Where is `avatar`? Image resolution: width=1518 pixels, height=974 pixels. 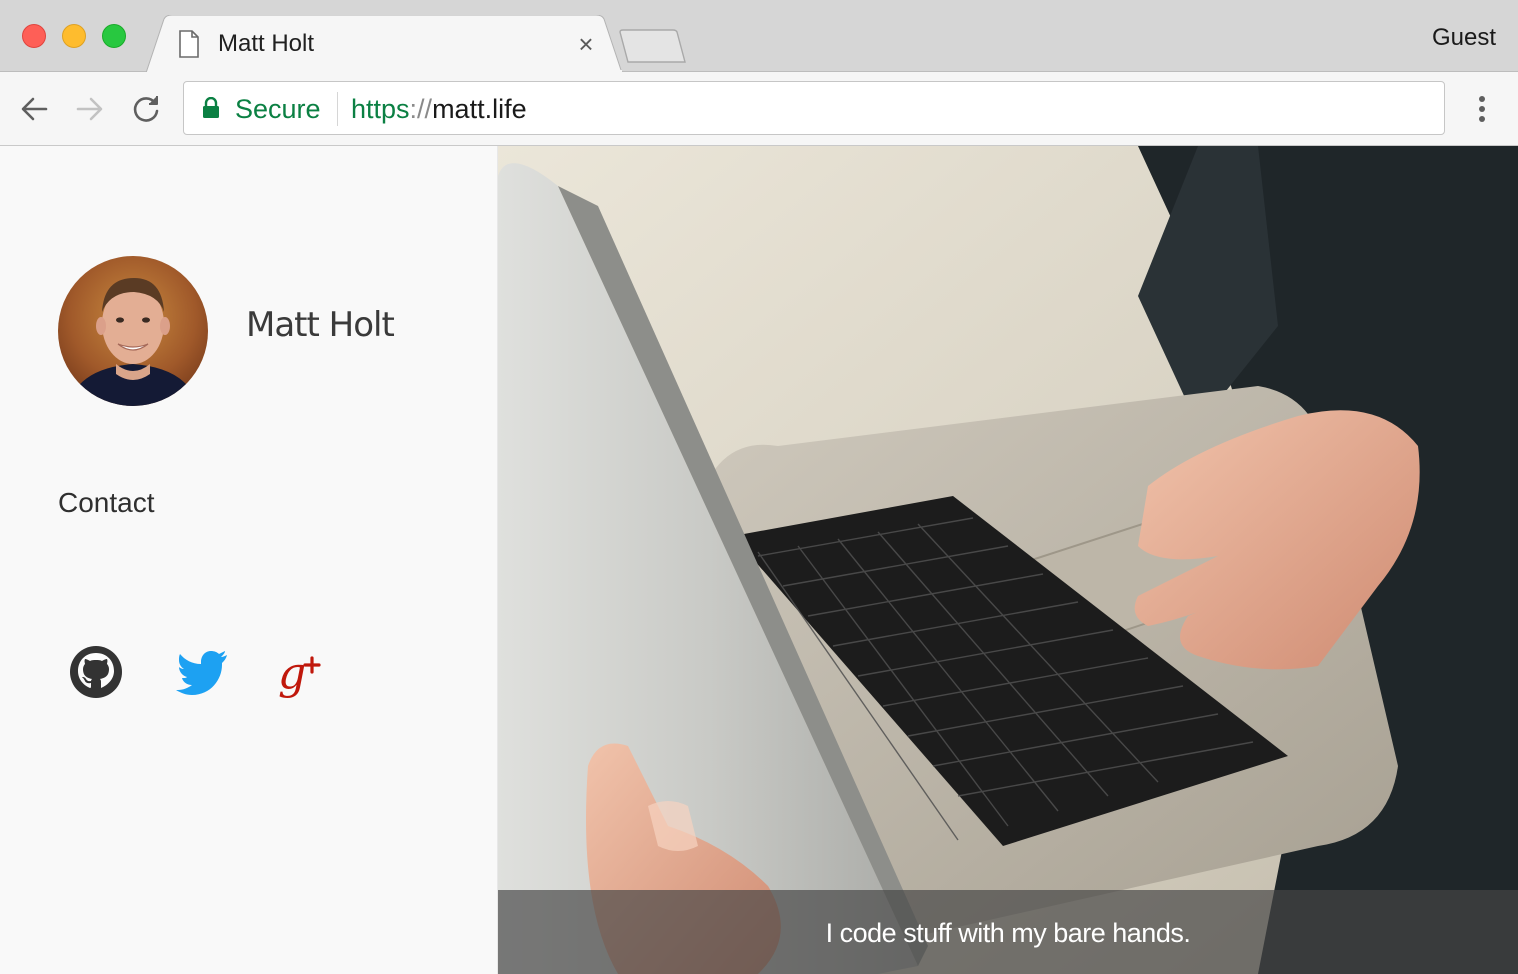
avatar is located at coordinates (133, 331).